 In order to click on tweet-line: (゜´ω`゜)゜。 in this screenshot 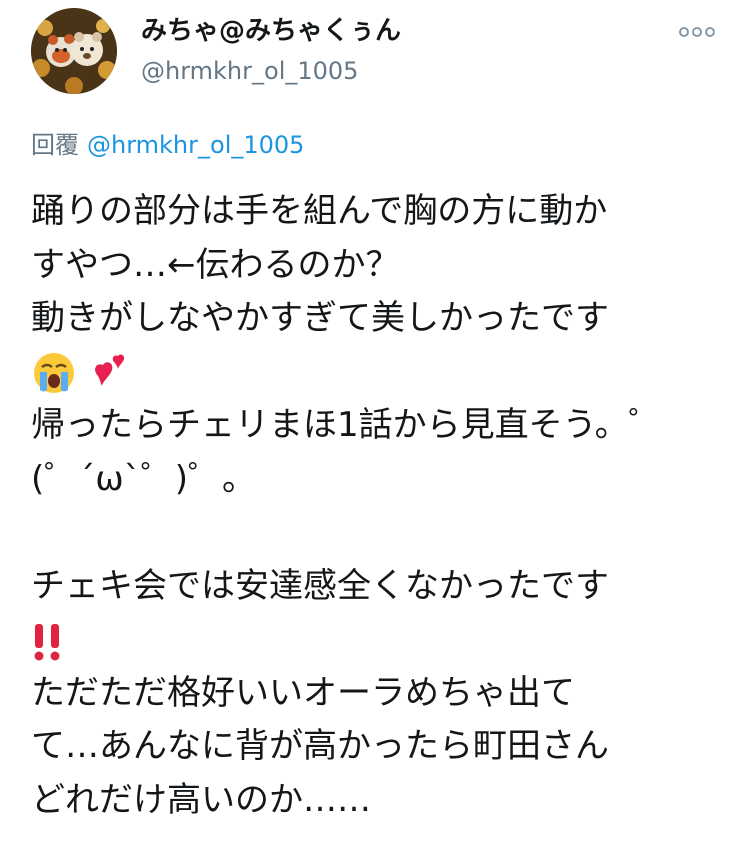, I will do `click(144, 478)`.